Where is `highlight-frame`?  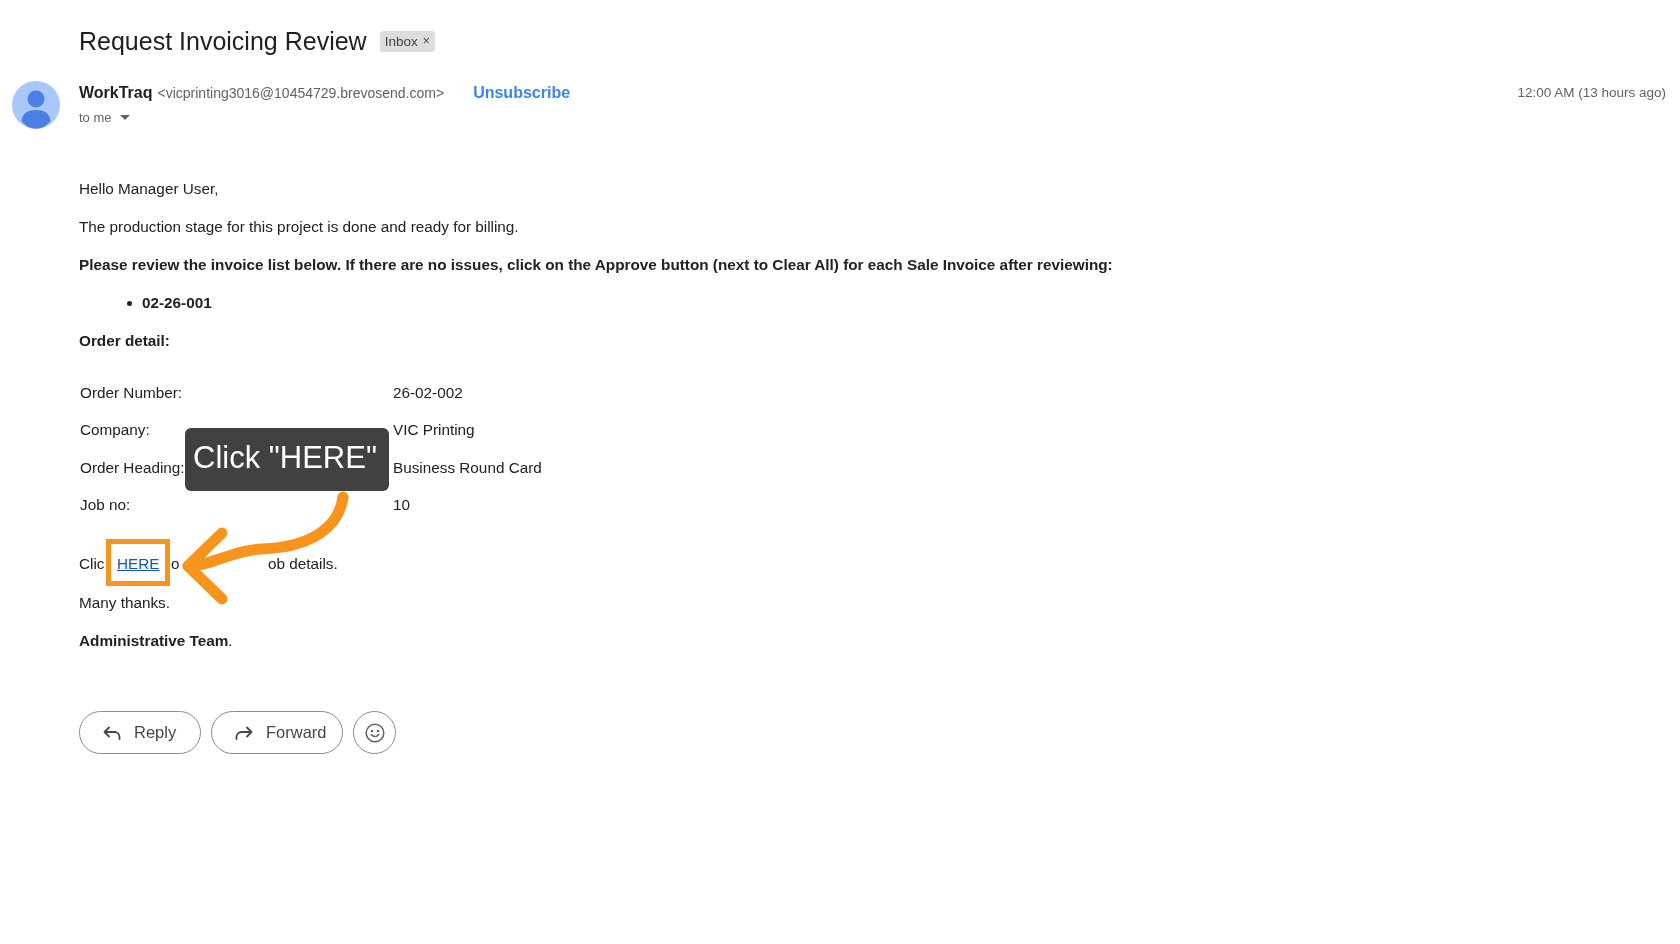
highlight-frame is located at coordinates (138, 562).